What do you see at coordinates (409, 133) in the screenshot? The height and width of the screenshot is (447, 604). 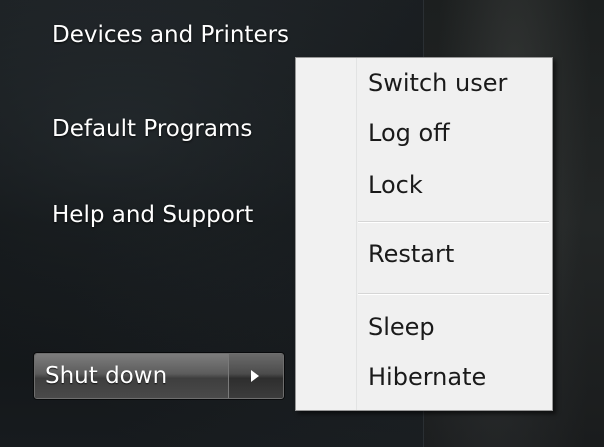 I see `menu-item-log-off: Log off` at bounding box center [409, 133].